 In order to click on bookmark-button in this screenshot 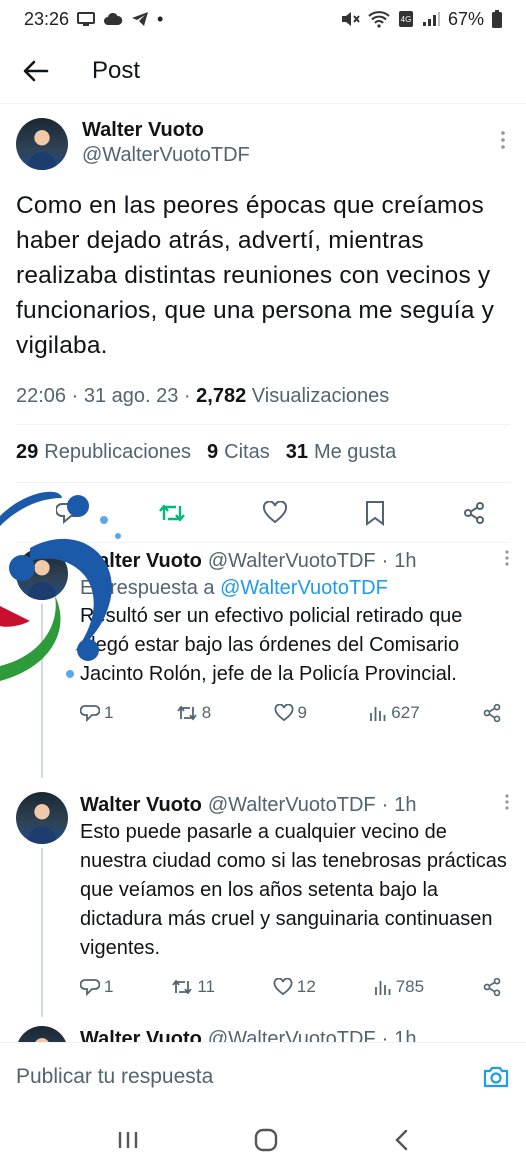, I will do `click(375, 513)`.